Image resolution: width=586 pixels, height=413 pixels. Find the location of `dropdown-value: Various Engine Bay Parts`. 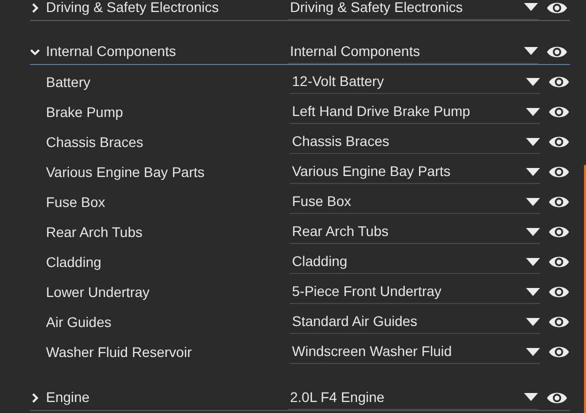

dropdown-value: Various Engine Bay Parts is located at coordinates (371, 171).